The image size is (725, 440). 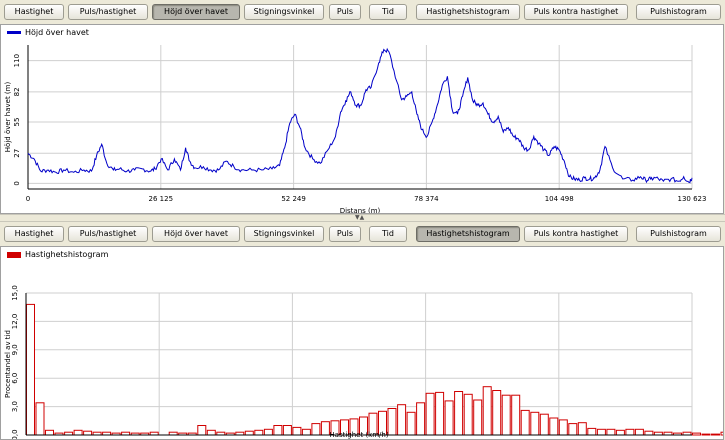 I want to click on bottom-tab-puls: Puls, so click(x=345, y=234).